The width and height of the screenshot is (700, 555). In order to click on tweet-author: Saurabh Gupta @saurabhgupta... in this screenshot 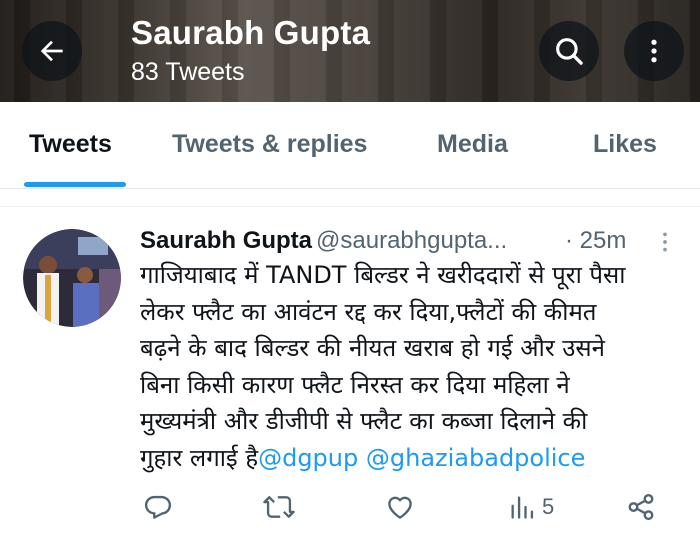, I will do `click(323, 241)`.